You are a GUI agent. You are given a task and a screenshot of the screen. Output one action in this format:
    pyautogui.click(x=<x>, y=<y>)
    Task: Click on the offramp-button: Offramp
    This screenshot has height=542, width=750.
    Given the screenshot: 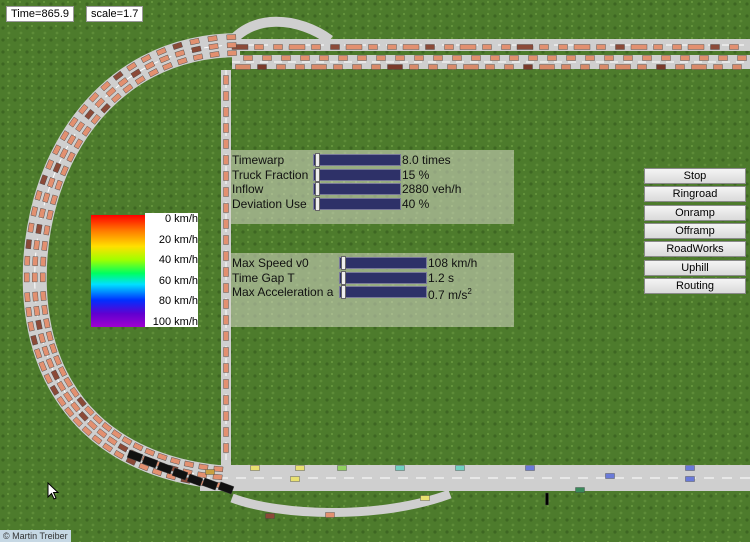 What is the action you would take?
    pyautogui.click(x=695, y=230)
    